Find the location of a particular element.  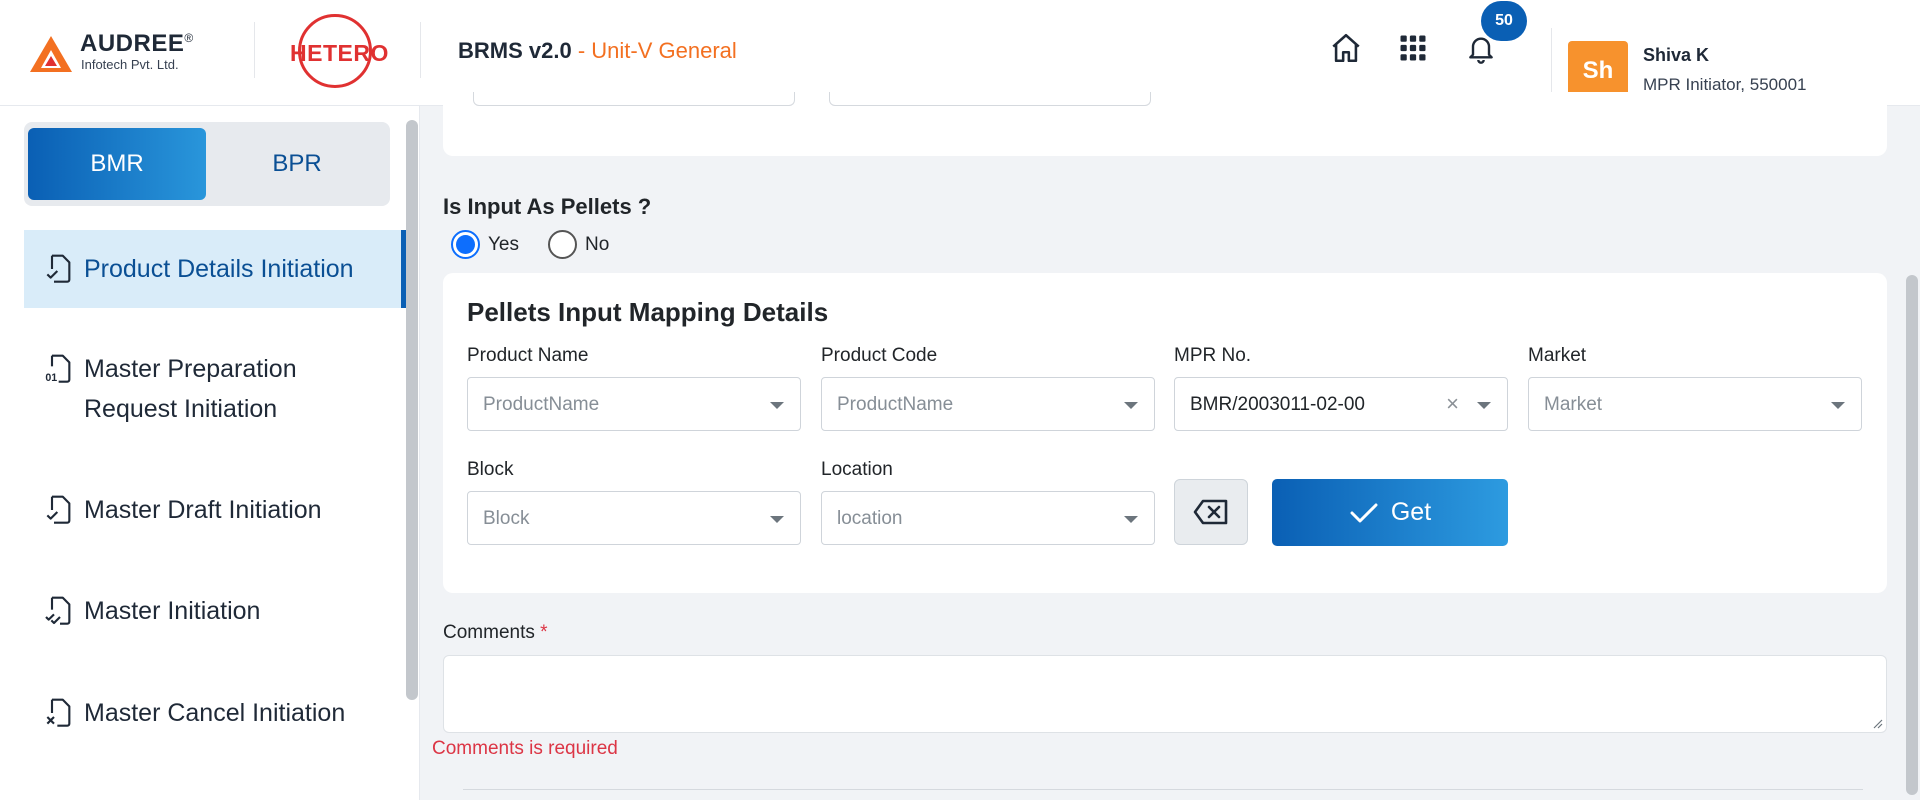

location-label: Location is located at coordinates (857, 469).